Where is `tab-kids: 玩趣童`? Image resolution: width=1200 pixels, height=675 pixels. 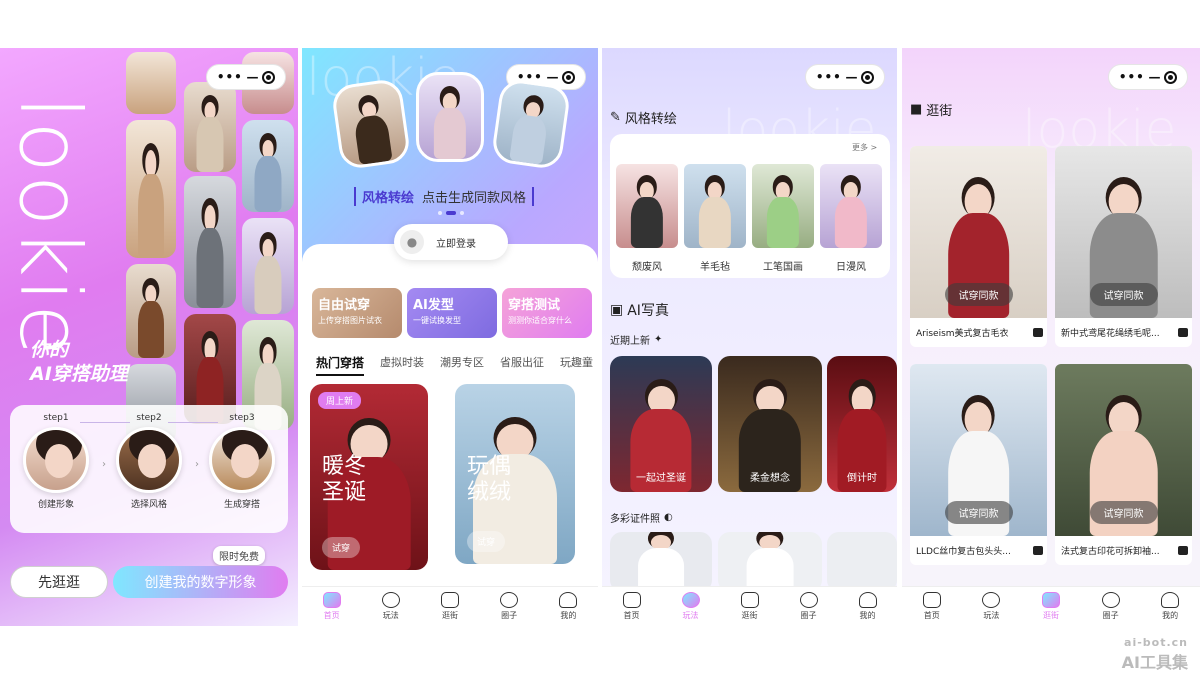 tab-kids: 玩趣童 is located at coordinates (576, 365).